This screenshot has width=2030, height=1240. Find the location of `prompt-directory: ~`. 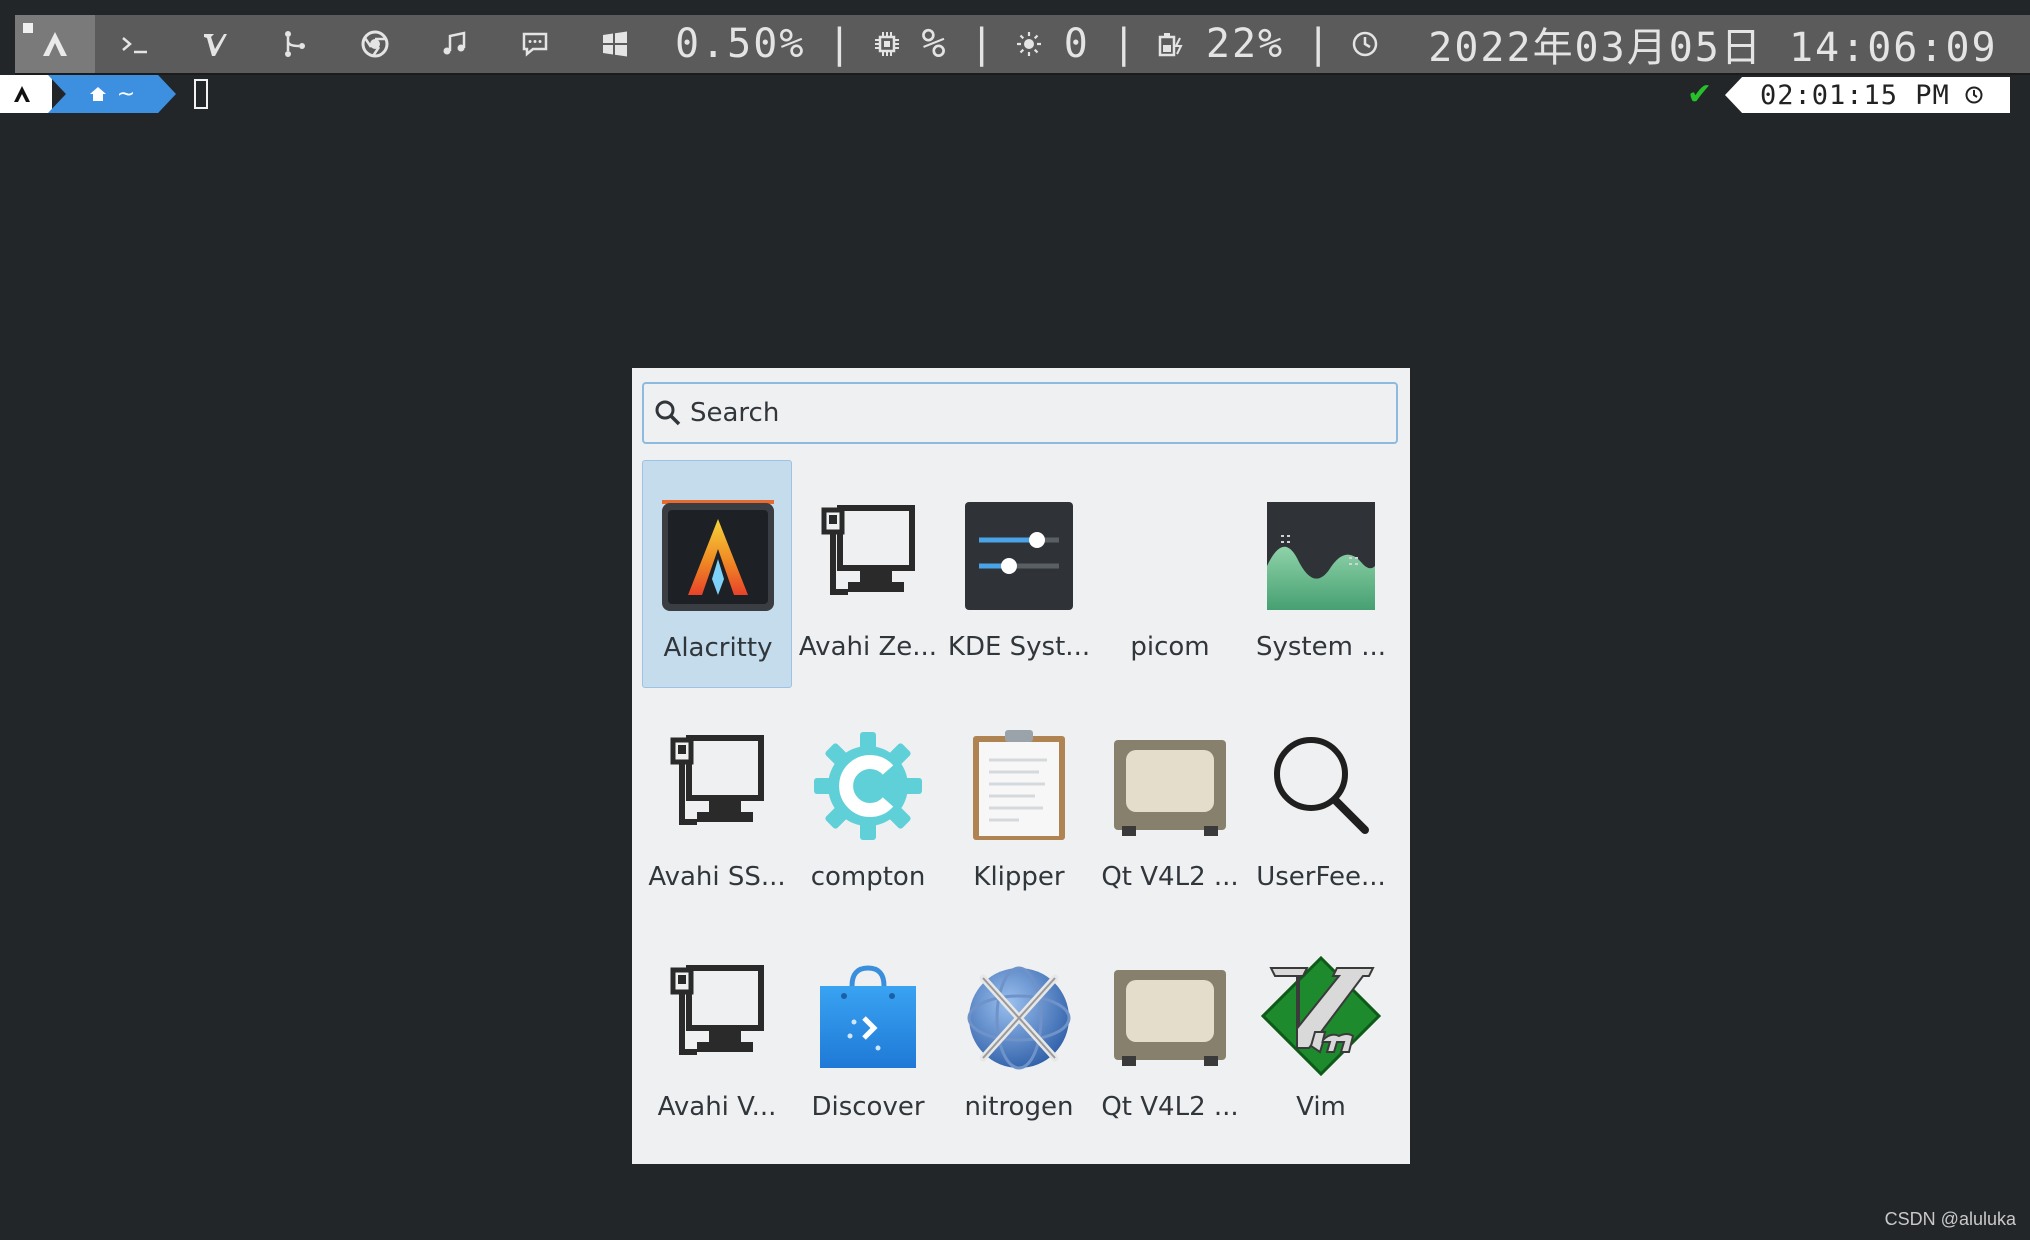

prompt-directory: ~ is located at coordinates (126, 94).